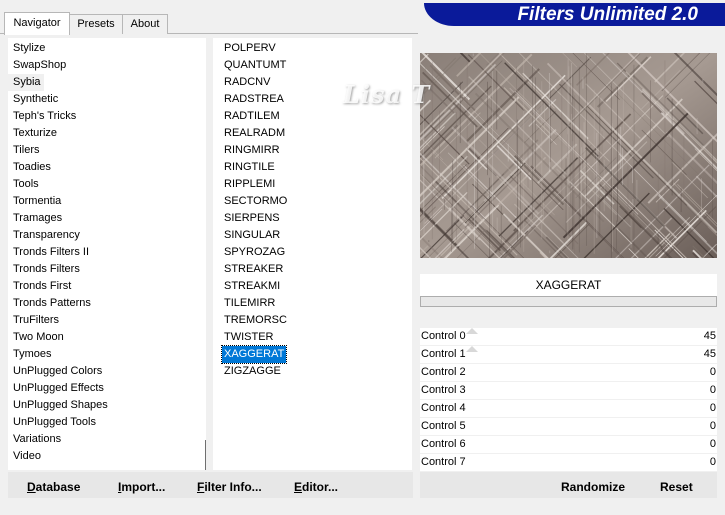  I want to click on filter-item: SIERPENS, so click(317, 218).